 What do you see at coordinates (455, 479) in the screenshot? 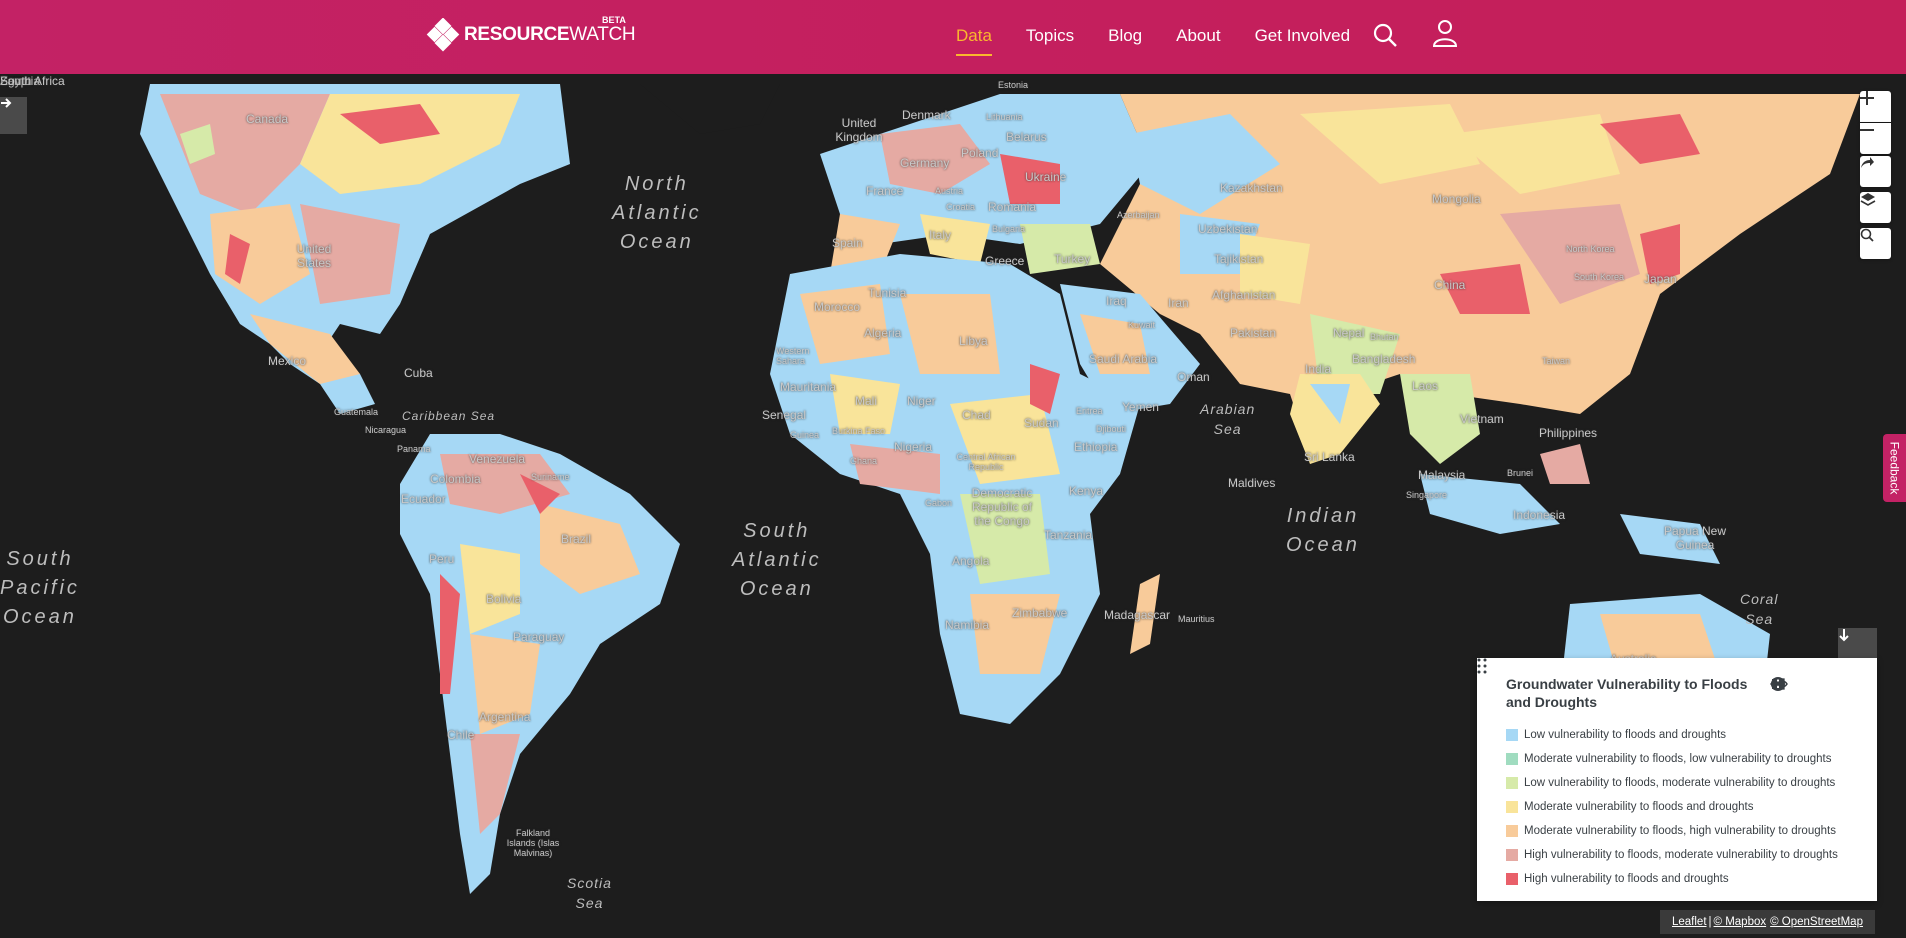
I see `place-label: Colombia` at bounding box center [455, 479].